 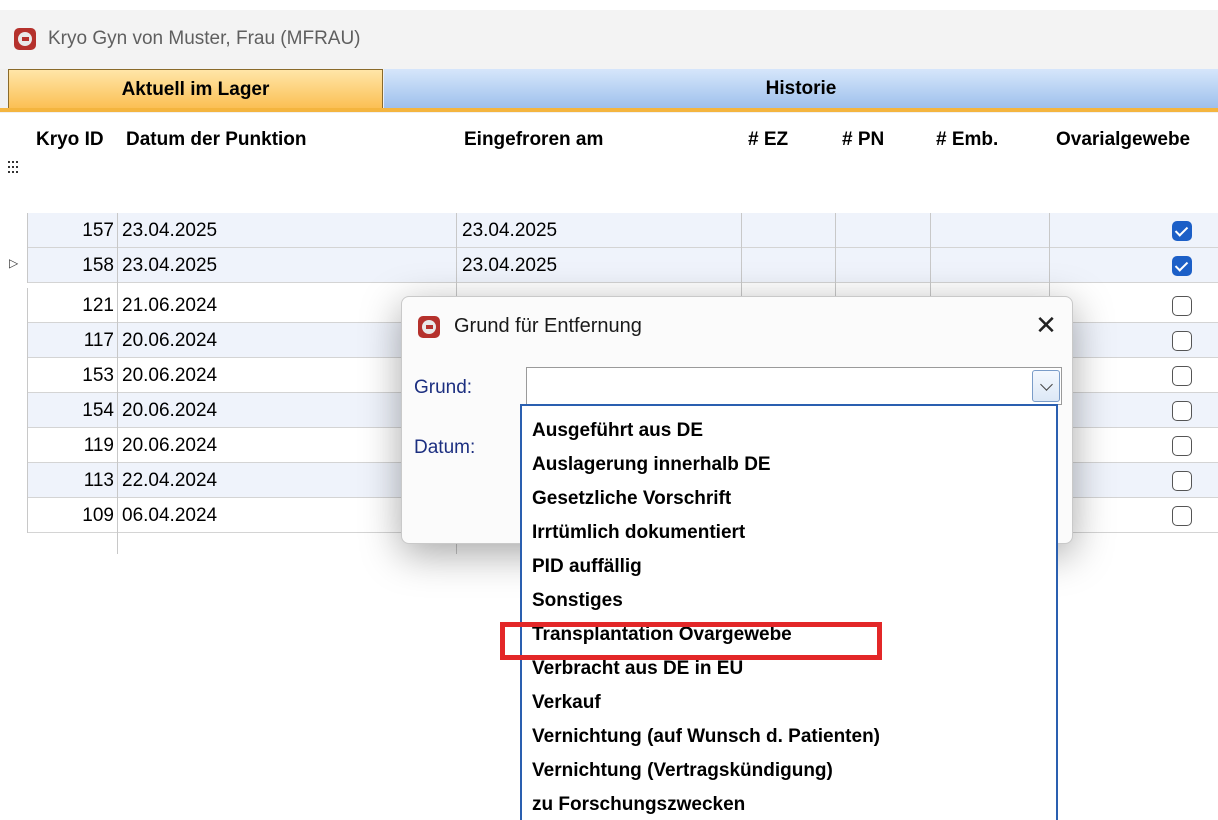 I want to click on grund-label: Grund:, so click(x=443, y=387).